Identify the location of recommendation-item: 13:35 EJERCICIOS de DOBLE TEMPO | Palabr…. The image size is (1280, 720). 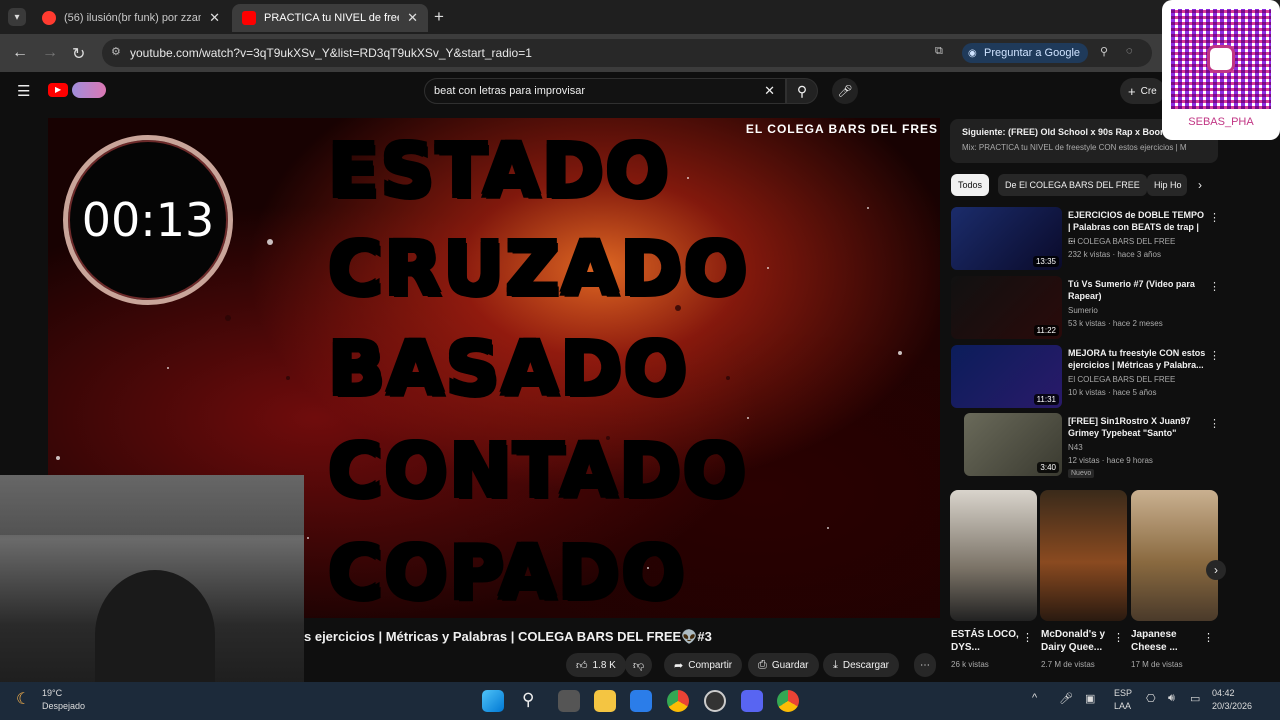
(1086, 239).